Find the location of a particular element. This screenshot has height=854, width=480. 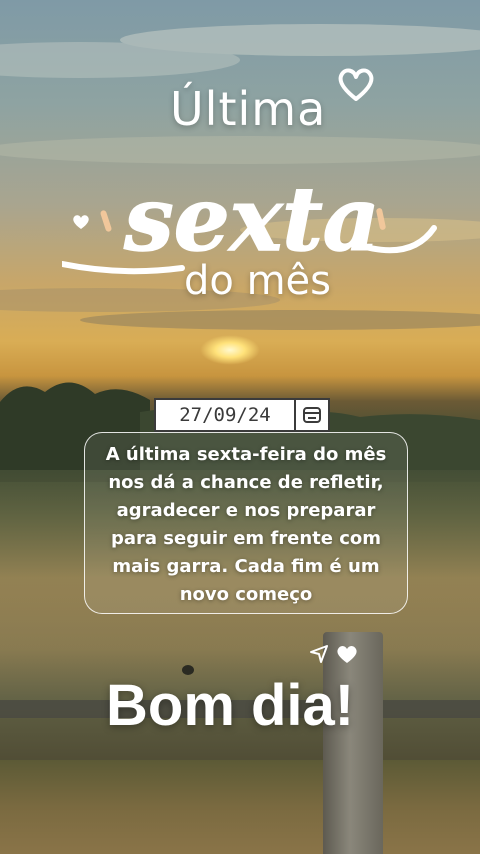

calendar-icon is located at coordinates (311, 415).